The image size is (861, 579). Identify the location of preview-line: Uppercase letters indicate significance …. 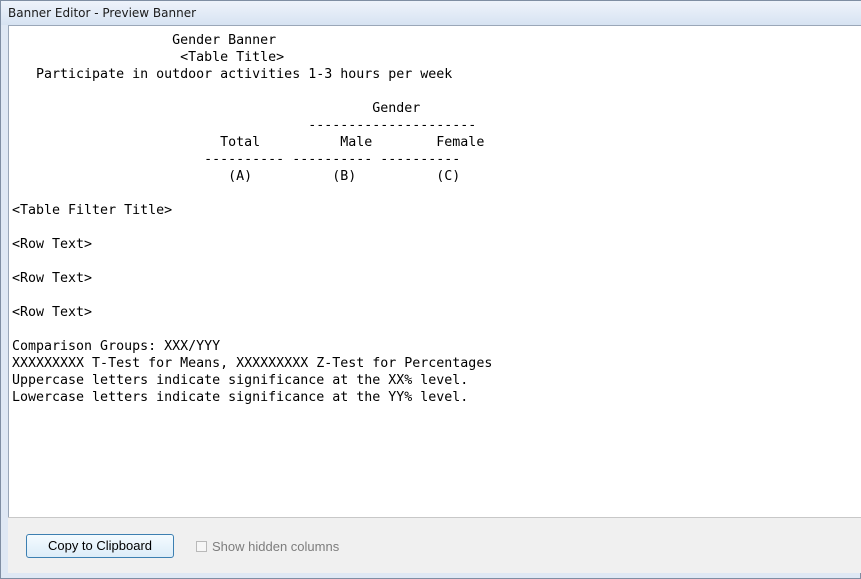
(240, 380).